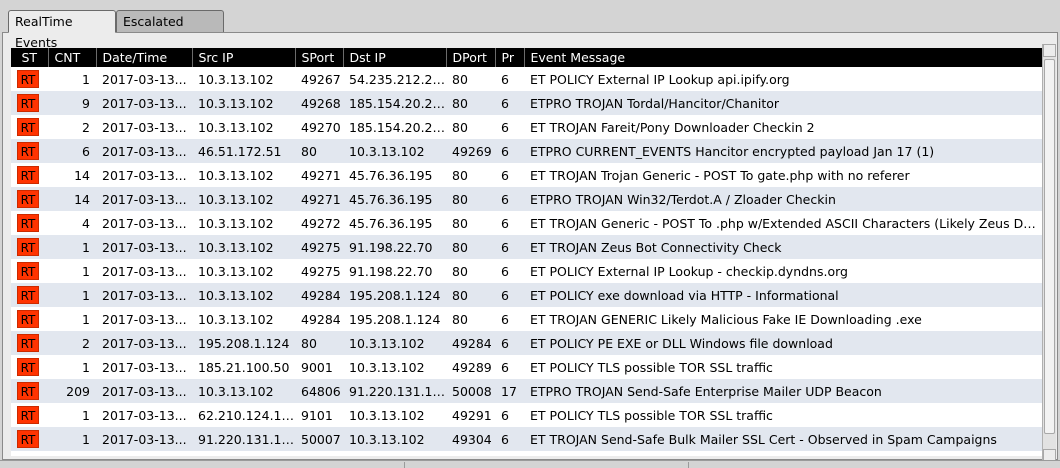 This screenshot has height=468, width=1060. I want to click on pane-splitter, so click(530, 464).